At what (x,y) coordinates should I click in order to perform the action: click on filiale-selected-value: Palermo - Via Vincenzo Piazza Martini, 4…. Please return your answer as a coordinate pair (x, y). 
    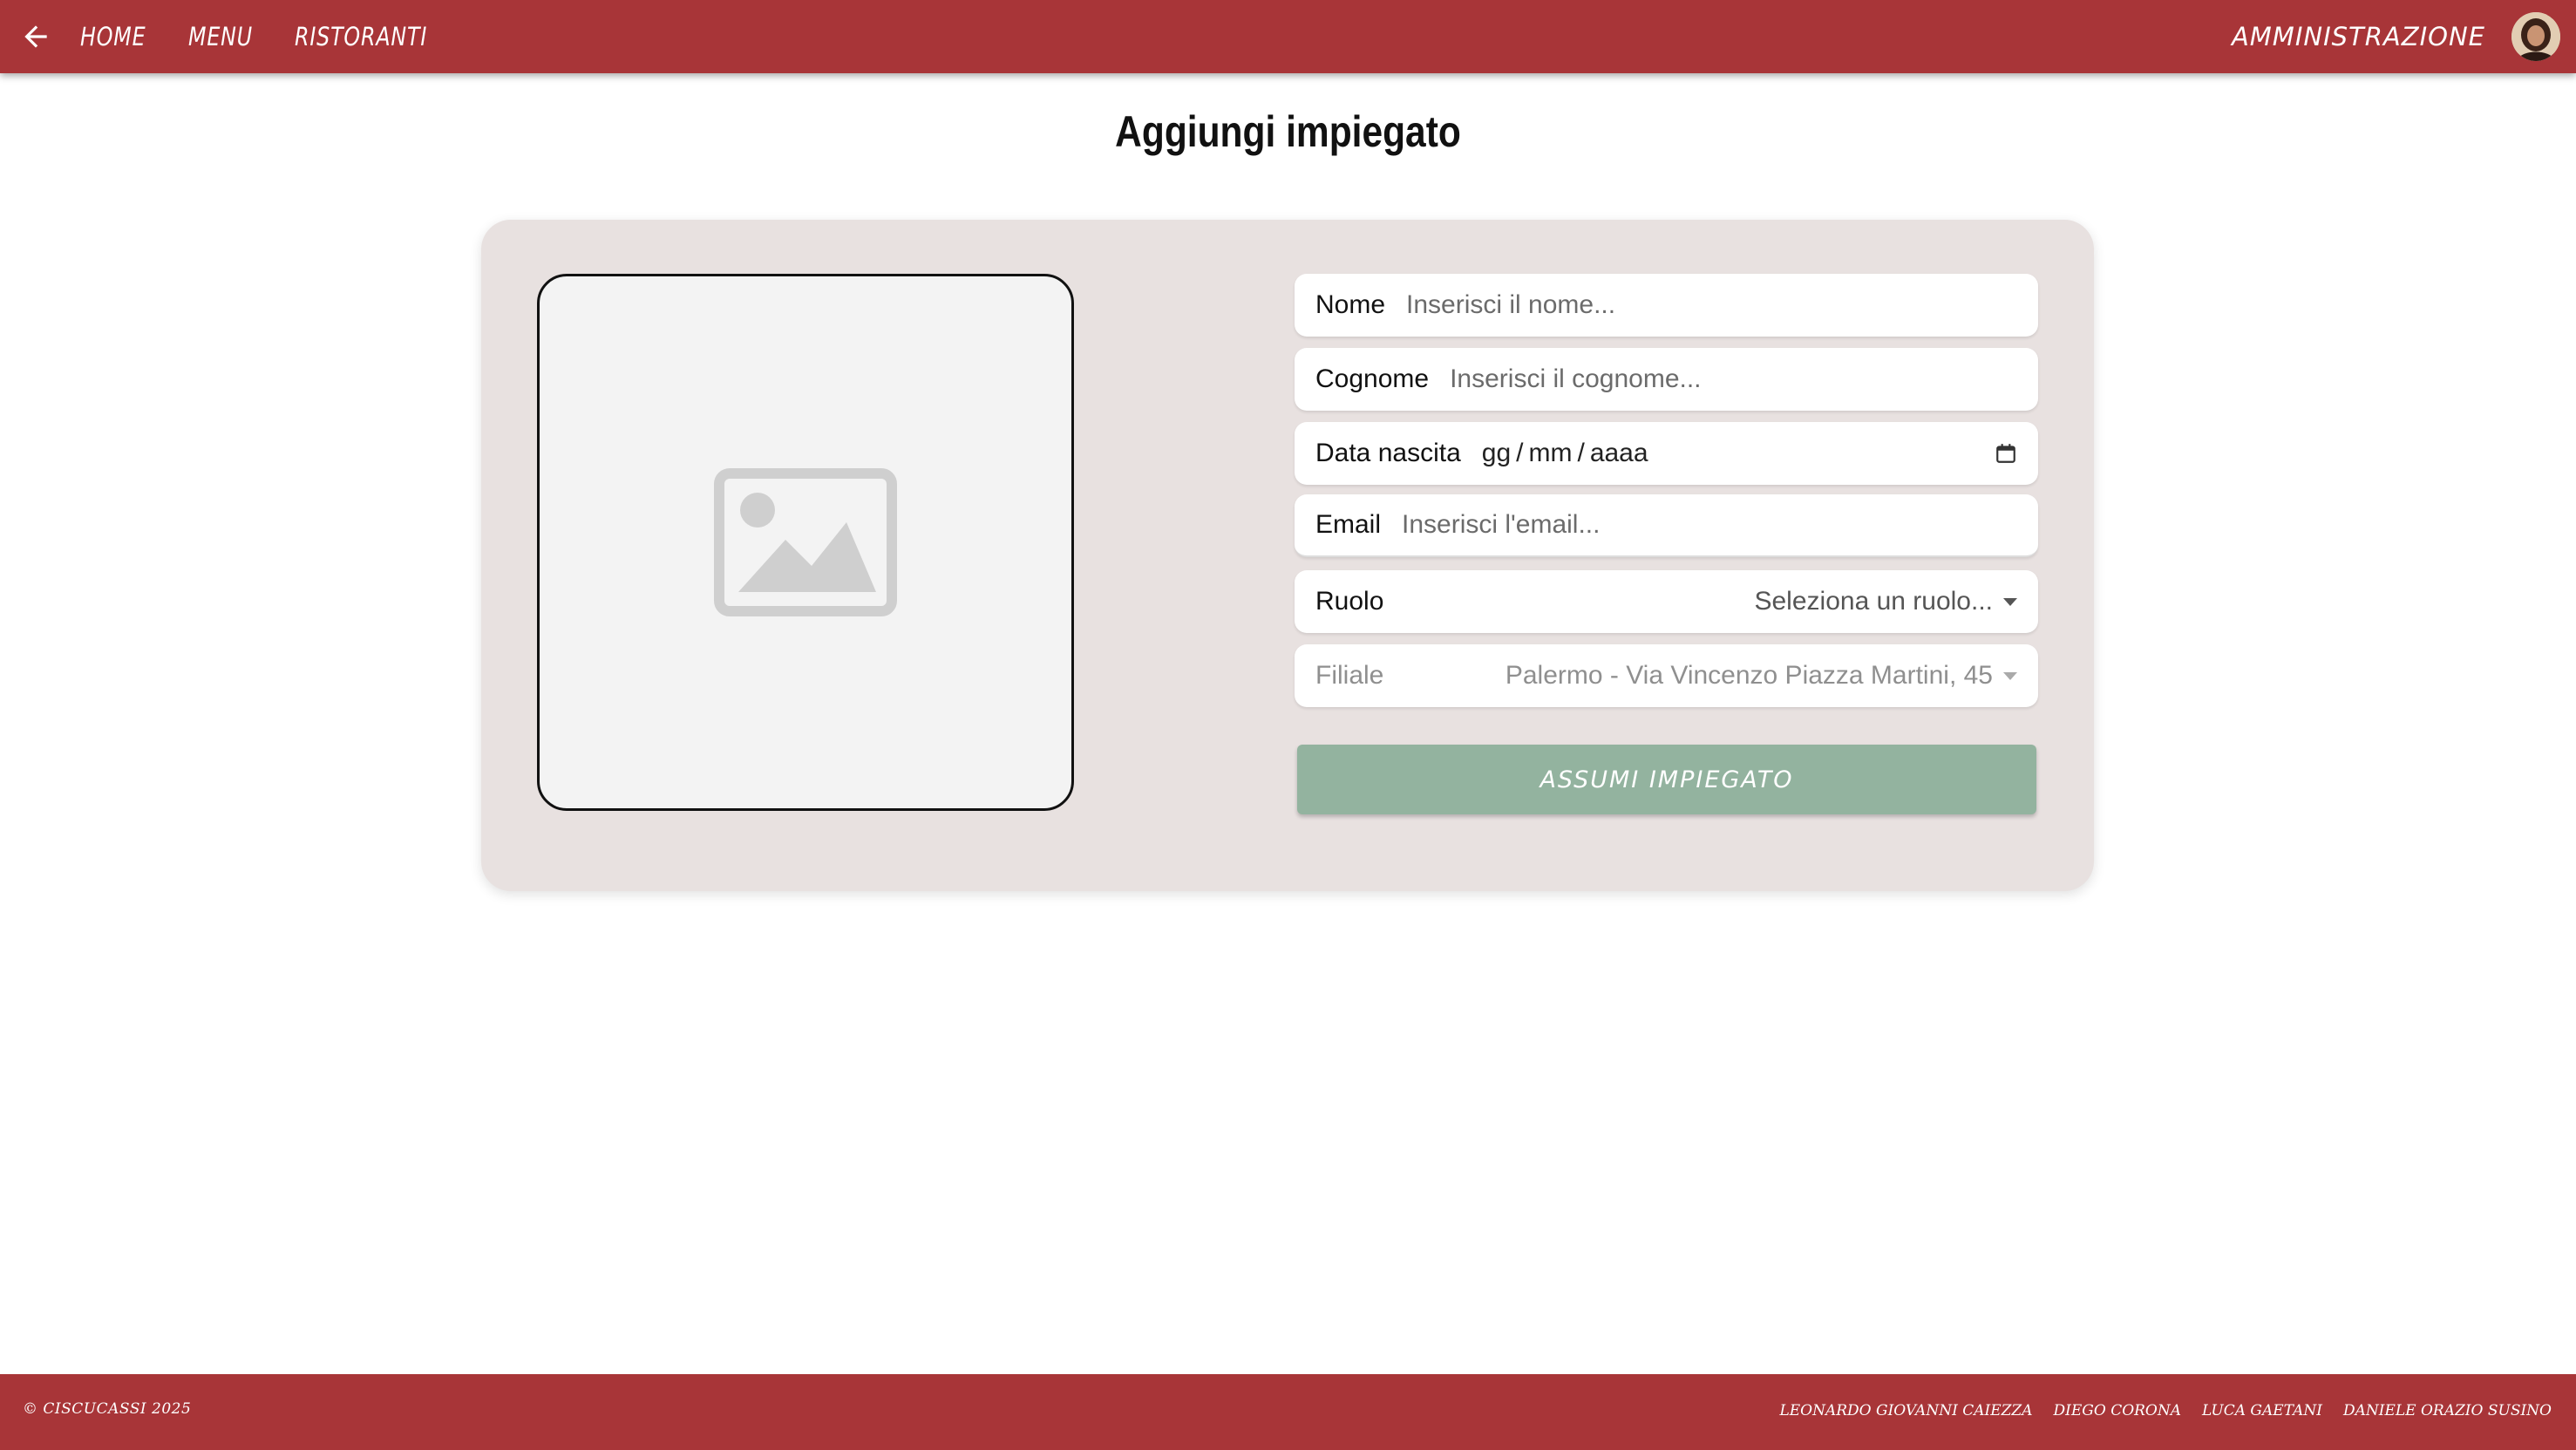
    Looking at the image, I should click on (1749, 675).